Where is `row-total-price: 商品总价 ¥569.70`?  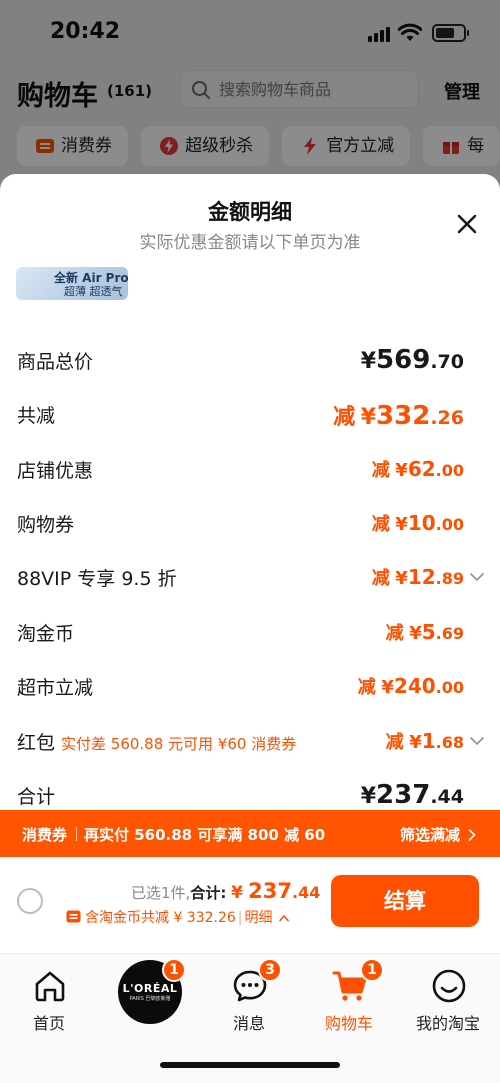 row-total-price: 商品总价 ¥569.70 is located at coordinates (250, 366).